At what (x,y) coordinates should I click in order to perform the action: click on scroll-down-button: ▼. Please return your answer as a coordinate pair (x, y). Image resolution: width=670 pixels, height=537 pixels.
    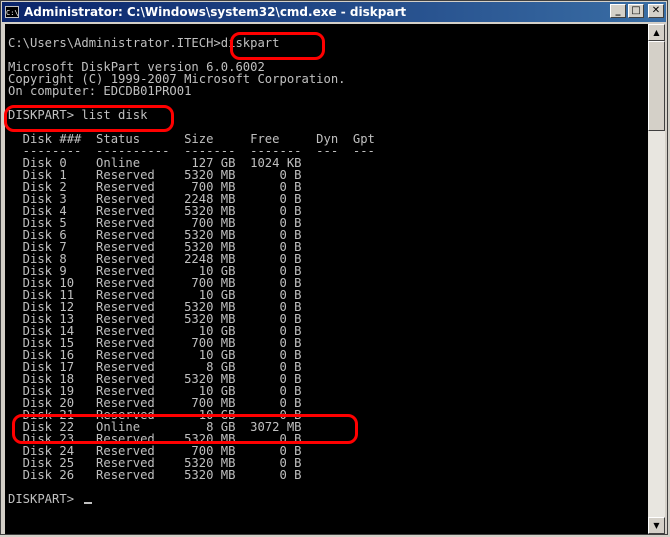
    Looking at the image, I should click on (656, 525).